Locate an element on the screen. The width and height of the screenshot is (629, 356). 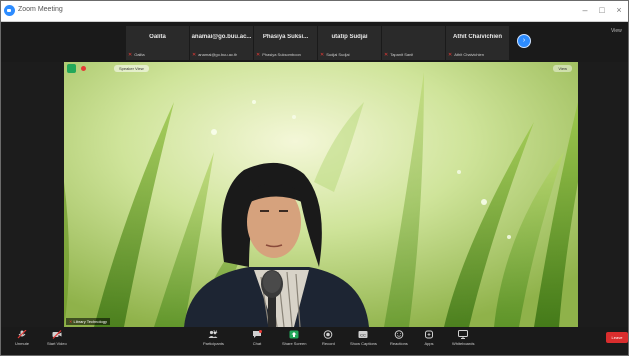
maximize-button: □ is located at coordinates (602, 10).